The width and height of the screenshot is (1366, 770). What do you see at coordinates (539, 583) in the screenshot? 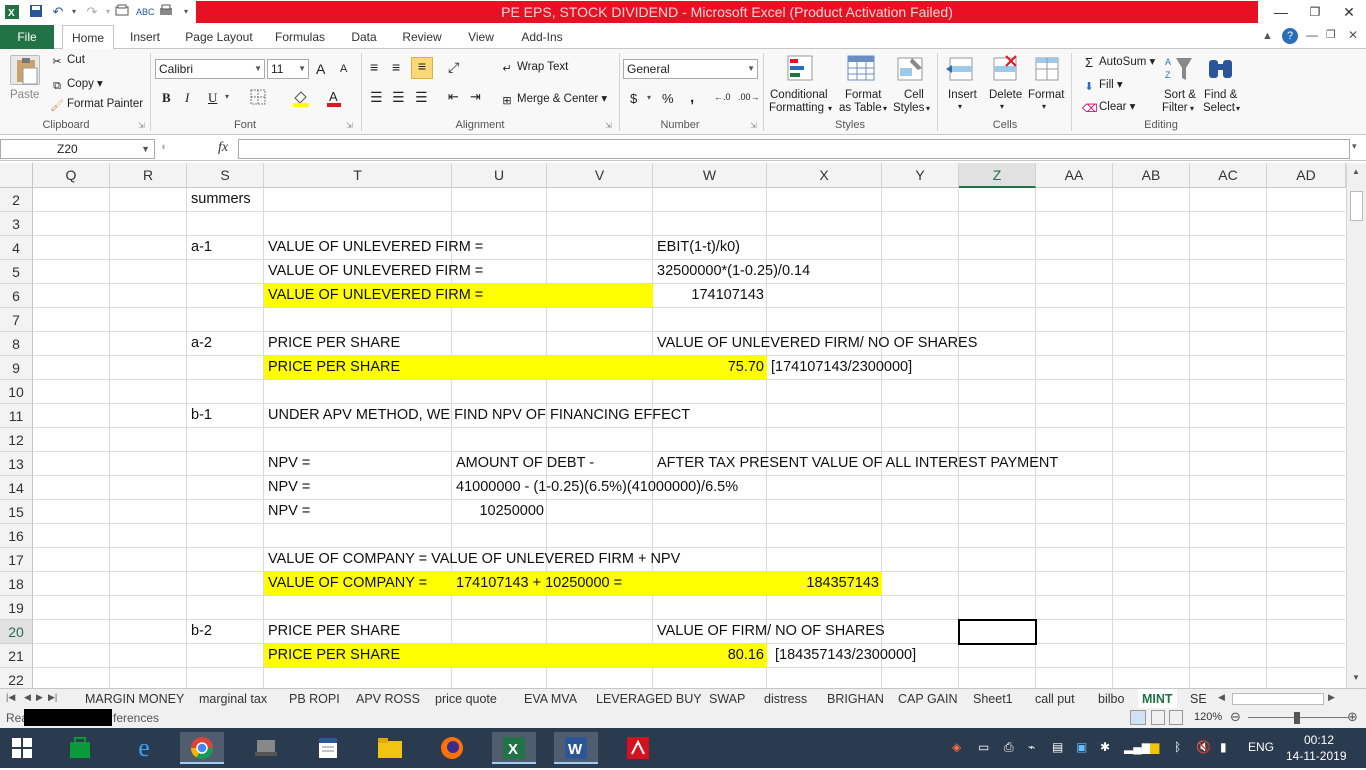
I see `cell-u18: 174107143 + 10250000 =` at bounding box center [539, 583].